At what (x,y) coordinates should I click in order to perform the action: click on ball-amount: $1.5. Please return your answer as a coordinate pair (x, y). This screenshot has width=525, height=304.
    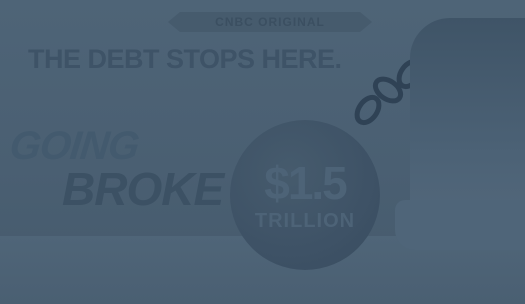
    Looking at the image, I should click on (306, 183).